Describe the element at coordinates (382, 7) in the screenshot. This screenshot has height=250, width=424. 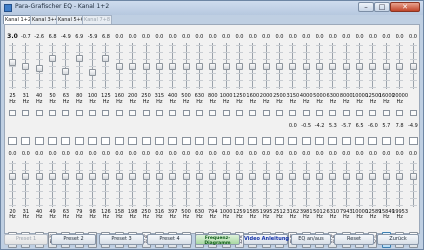
I see `maximize-button: □` at that location.